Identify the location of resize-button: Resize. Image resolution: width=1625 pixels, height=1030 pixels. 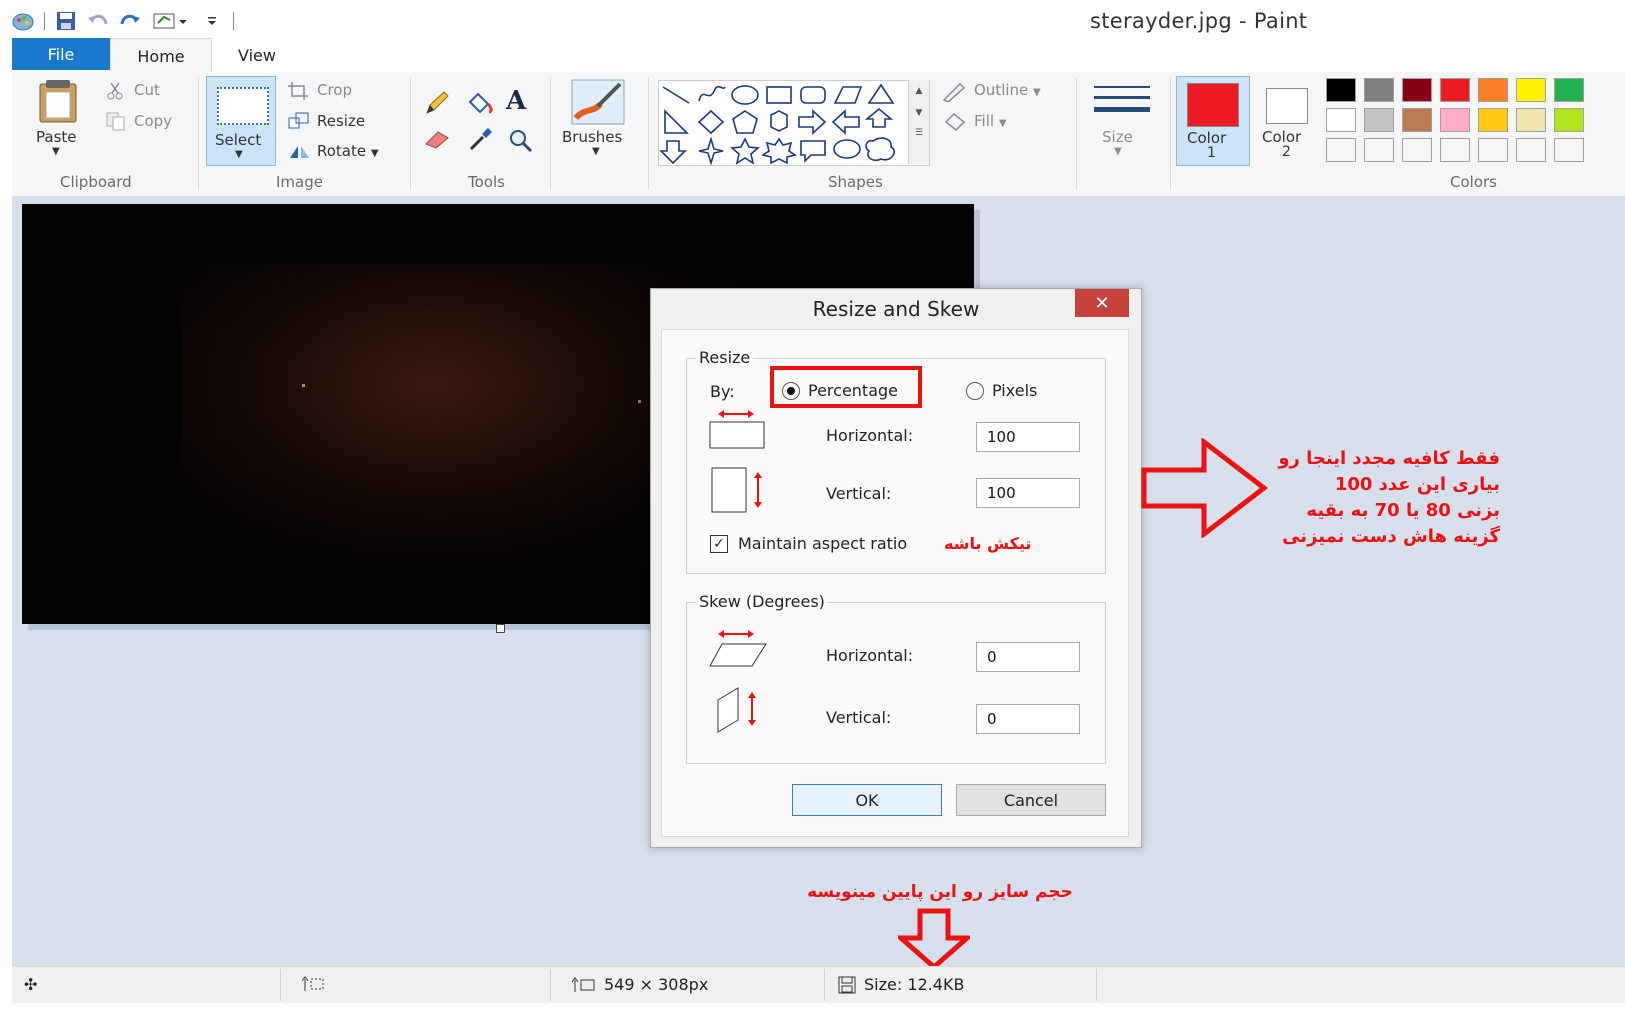
(341, 121).